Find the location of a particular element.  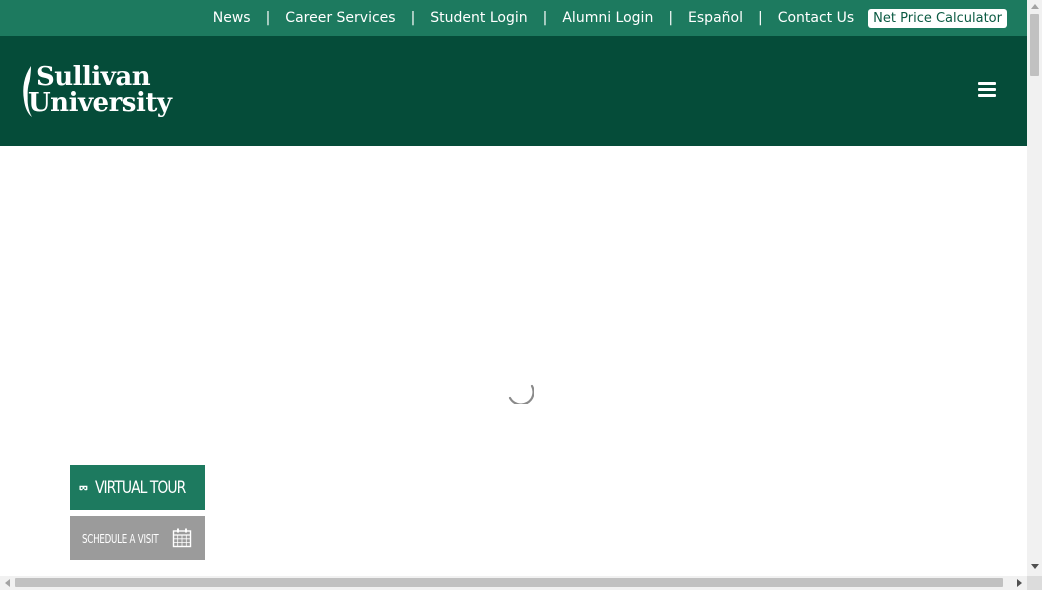

virtual-tour-label: VIRTUAL TOUR is located at coordinates (140, 487).